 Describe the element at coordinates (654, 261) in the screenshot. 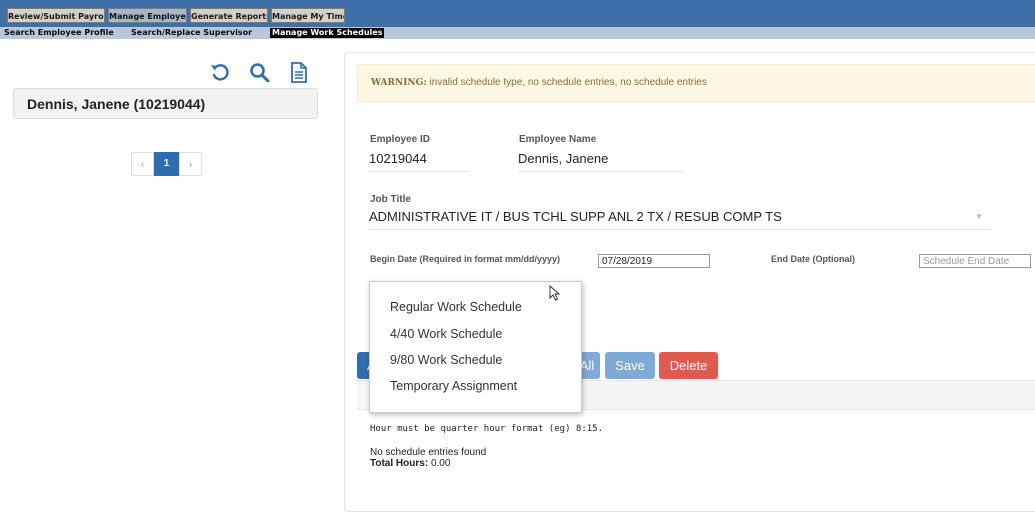

I see `begin-date-input` at that location.